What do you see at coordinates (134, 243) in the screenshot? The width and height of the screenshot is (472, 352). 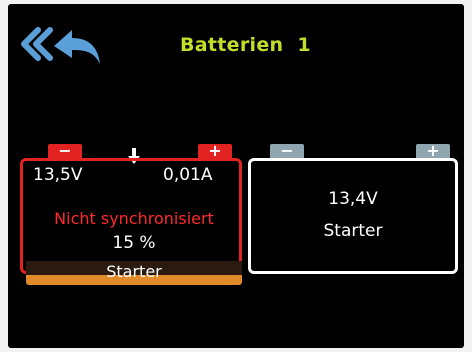 I see `charge-percent: 15 %` at bounding box center [134, 243].